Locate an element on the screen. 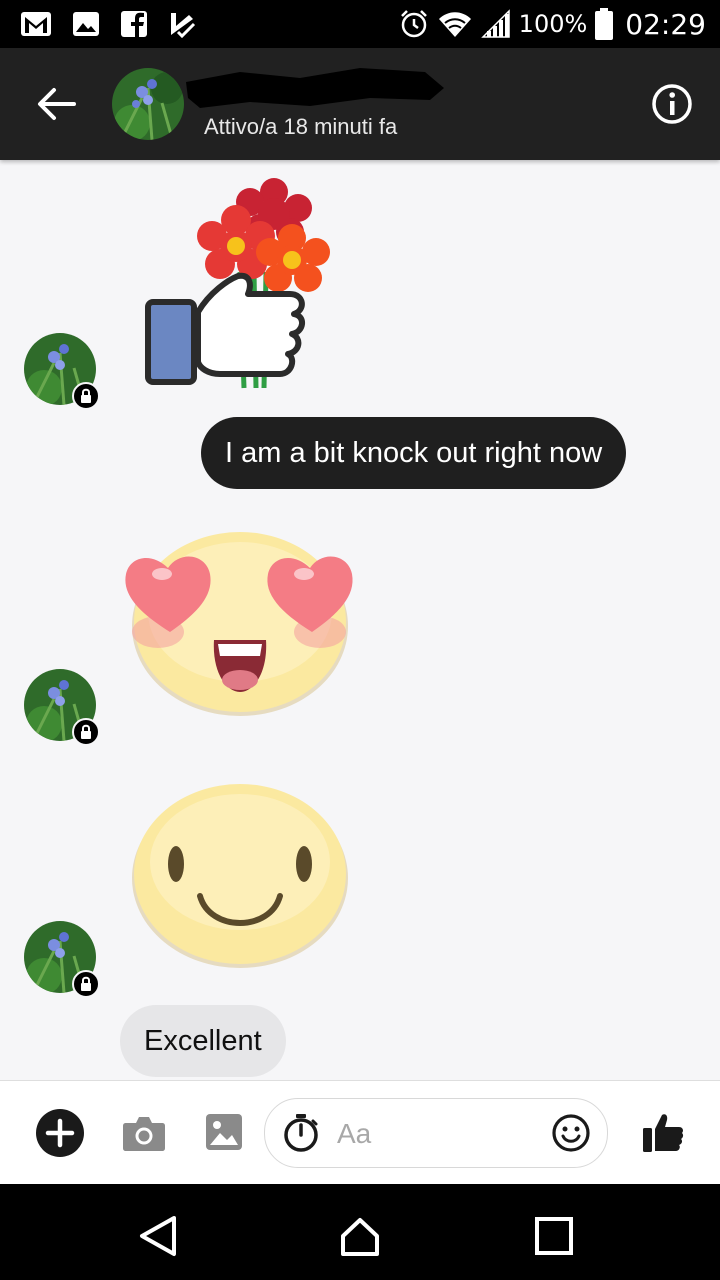 The width and height of the screenshot is (720, 1280). battery-percent: 100% is located at coordinates (553, 24).